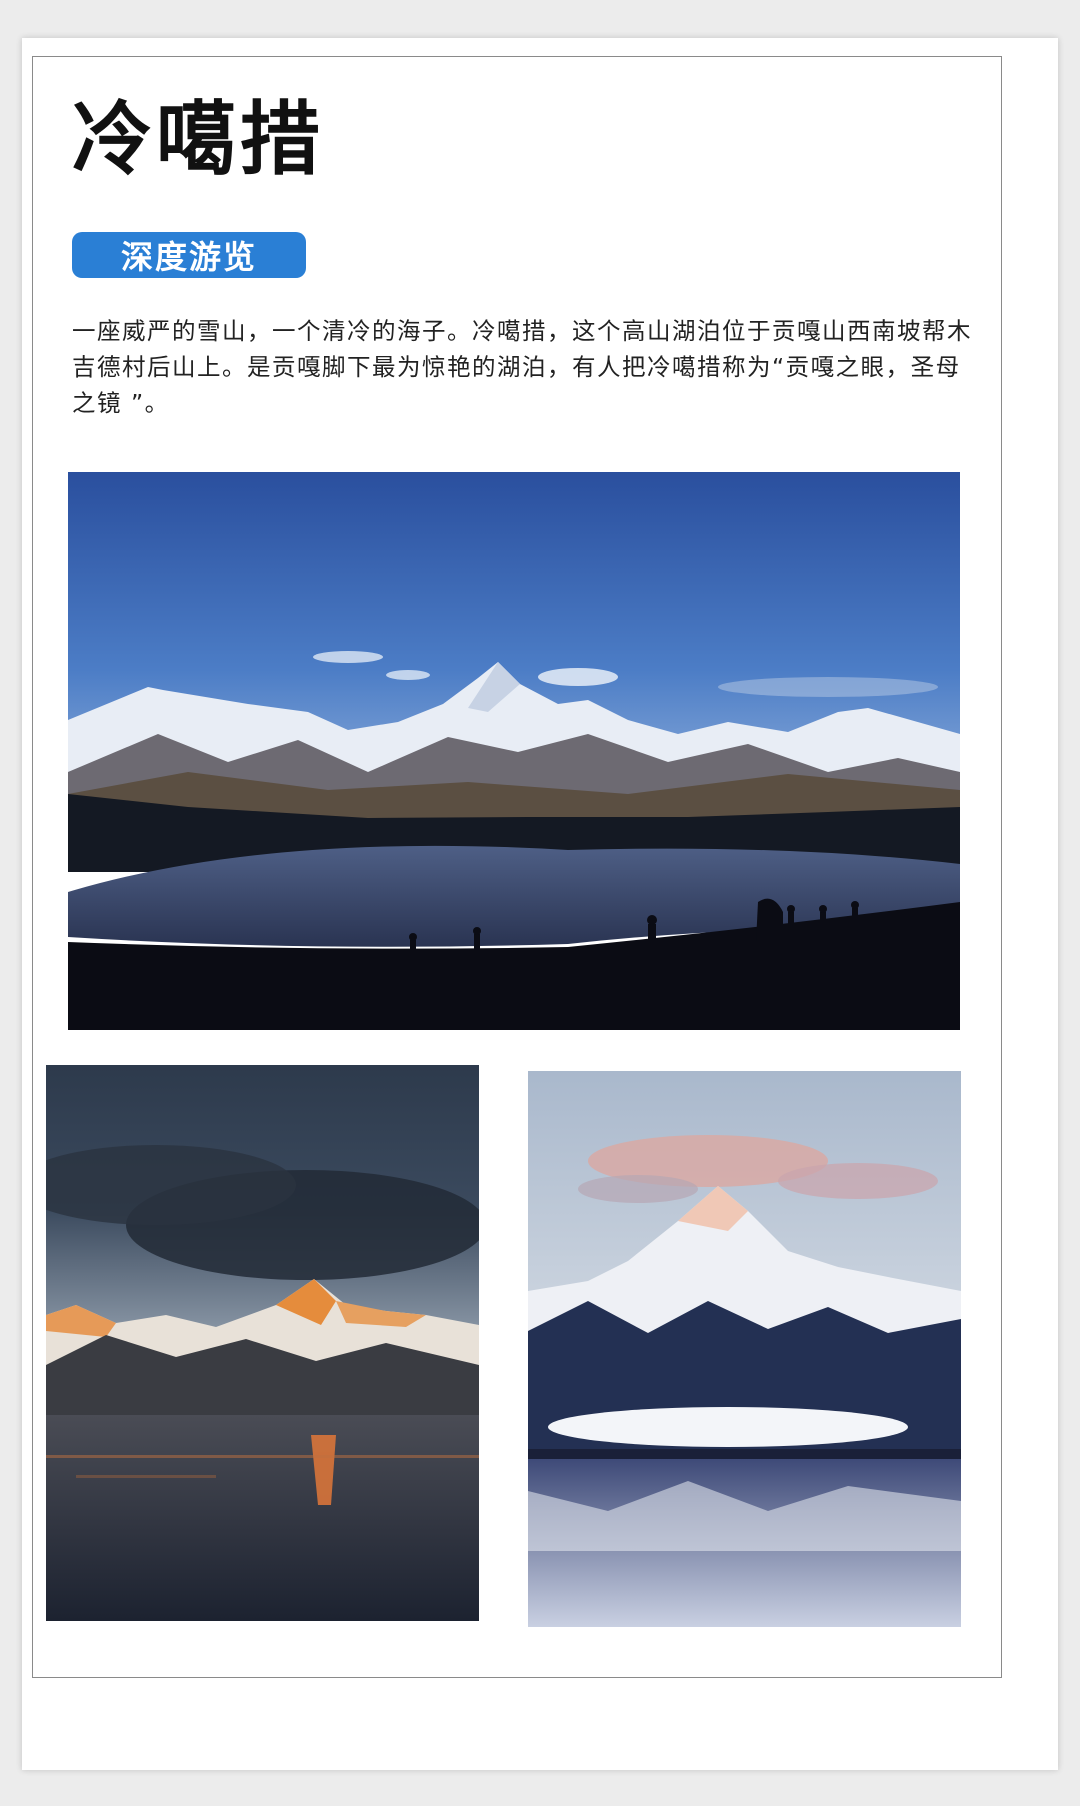 The height and width of the screenshot is (1806, 1080). I want to click on section-tag-label: 深度游览, so click(188, 257).